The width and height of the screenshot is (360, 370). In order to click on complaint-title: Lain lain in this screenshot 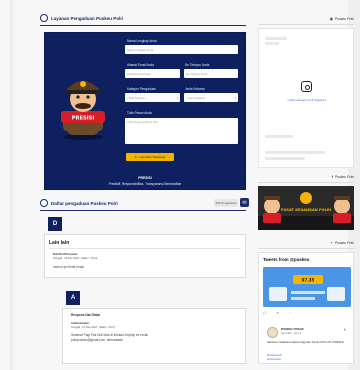, I will do `click(59, 243)`.